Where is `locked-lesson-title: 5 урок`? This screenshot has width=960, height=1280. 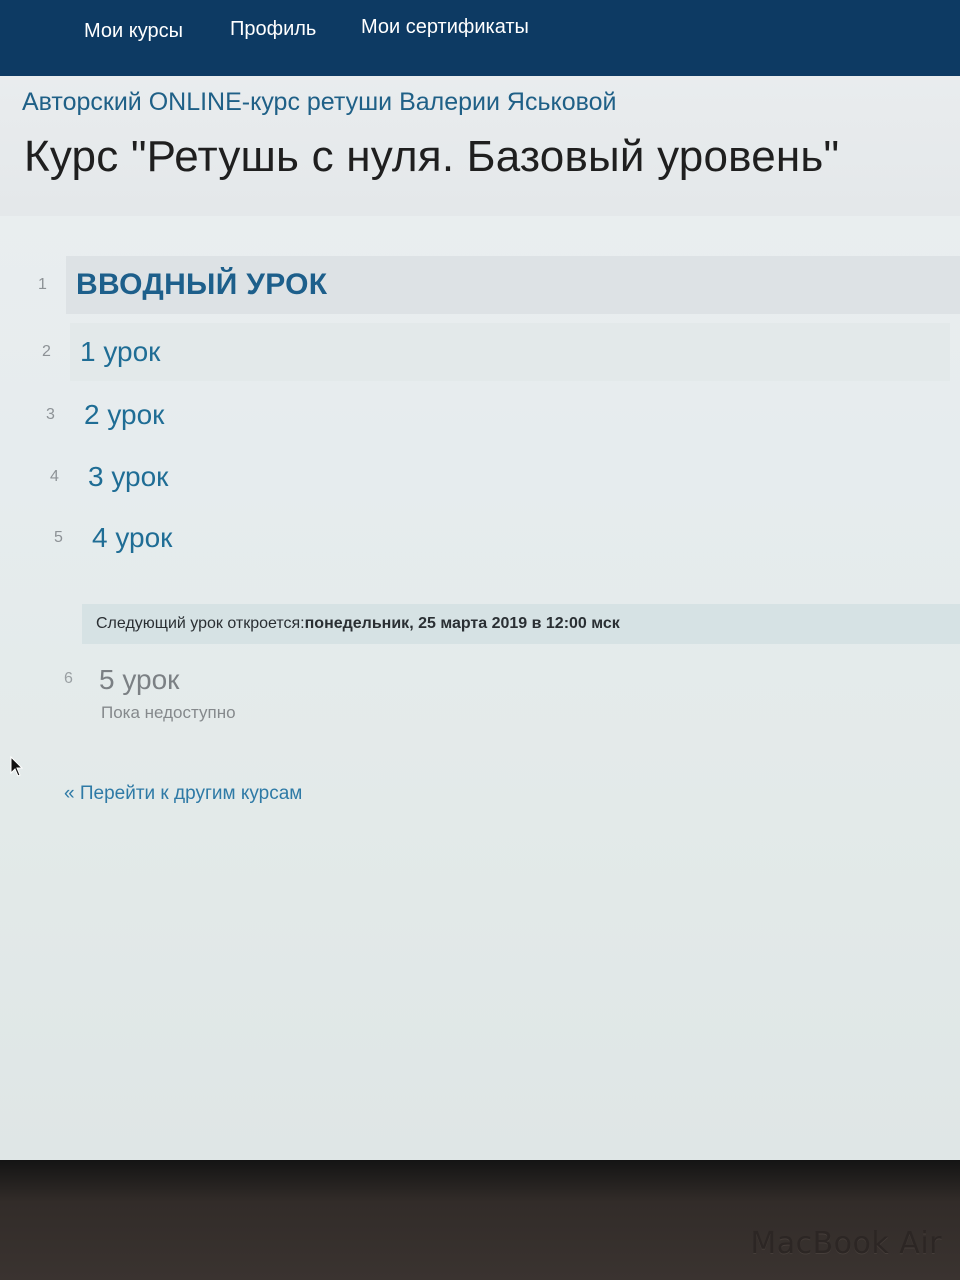
locked-lesson-title: 5 урок is located at coordinates (139, 679).